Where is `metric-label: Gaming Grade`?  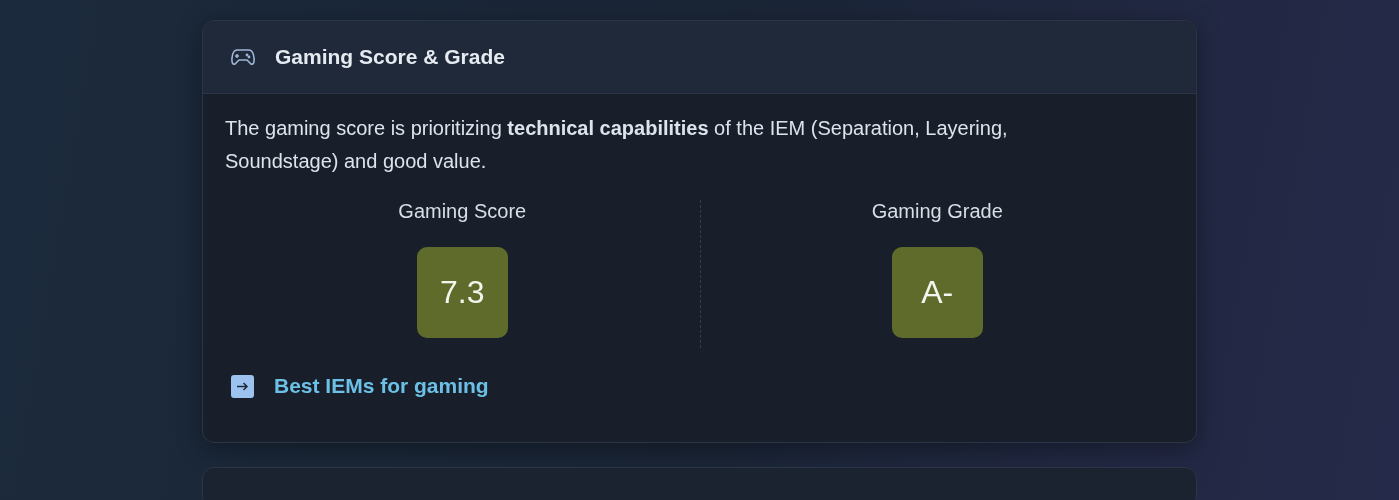
metric-label: Gaming Grade is located at coordinates (937, 211).